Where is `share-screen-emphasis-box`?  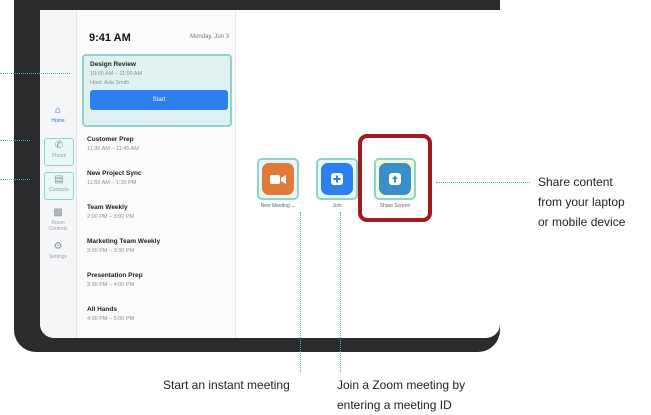
share-screen-emphasis-box is located at coordinates (395, 178).